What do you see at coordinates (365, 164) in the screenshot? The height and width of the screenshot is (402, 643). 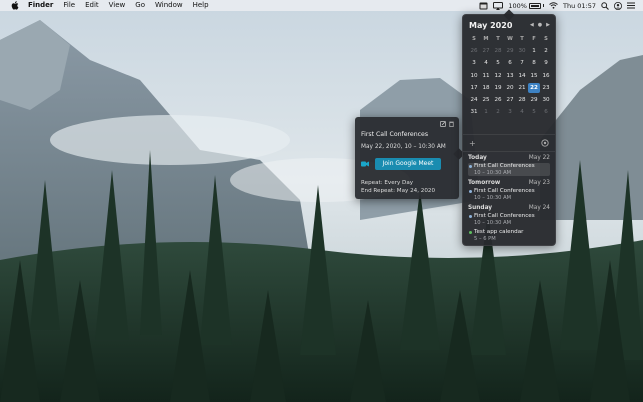 I see `video-camera-icon` at bounding box center [365, 164].